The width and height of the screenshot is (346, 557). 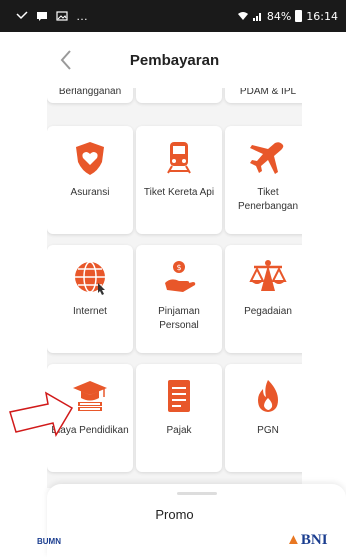 What do you see at coordinates (179, 180) in the screenshot?
I see `card-tiket-kereta-api: Tiket Kereta Api` at bounding box center [179, 180].